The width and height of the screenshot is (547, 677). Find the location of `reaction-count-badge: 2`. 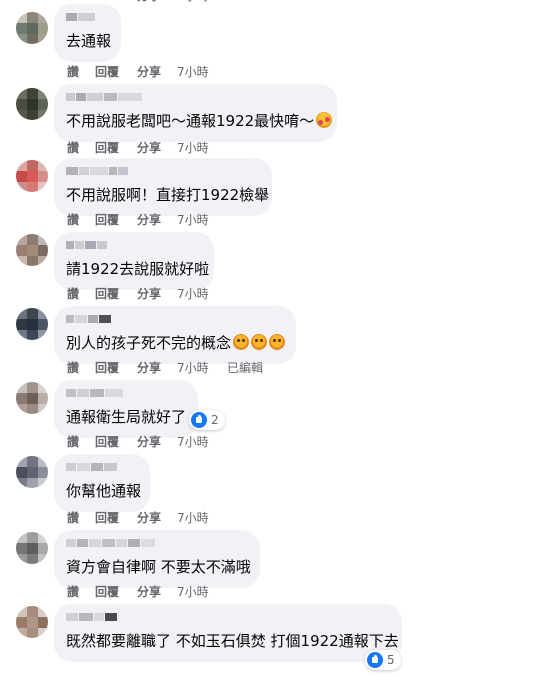

reaction-count-badge: 2 is located at coordinates (207, 420).